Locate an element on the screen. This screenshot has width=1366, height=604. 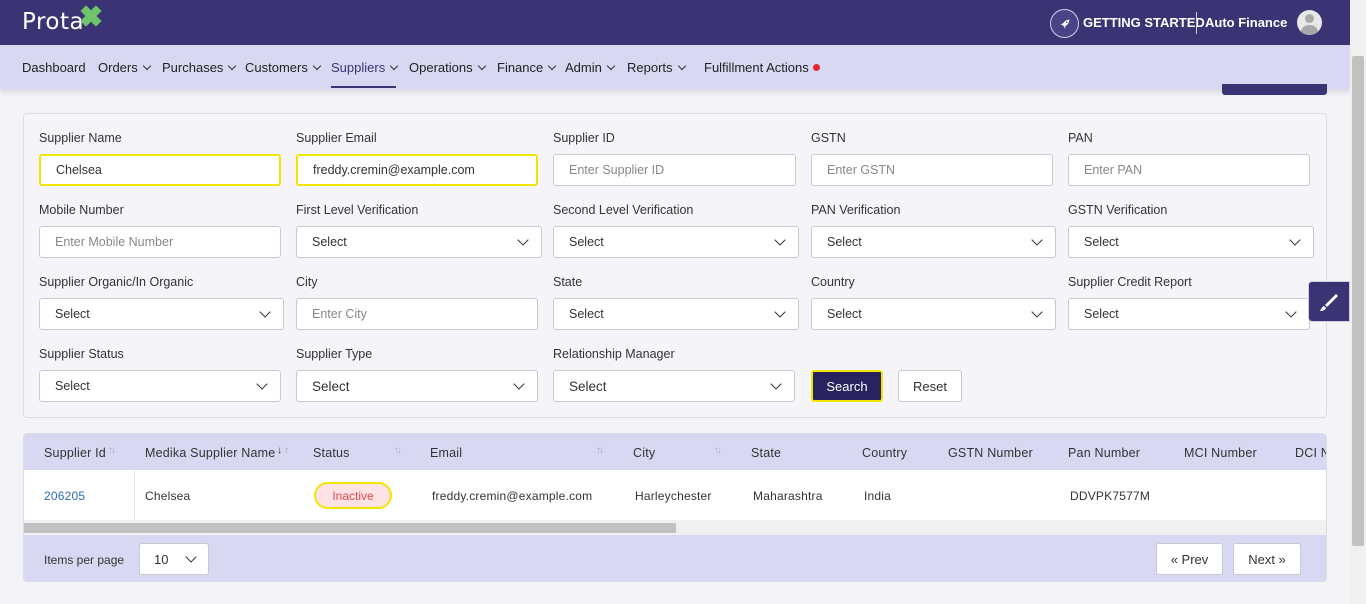
mobile-number-input: Enter Mobile Number is located at coordinates (160, 242).